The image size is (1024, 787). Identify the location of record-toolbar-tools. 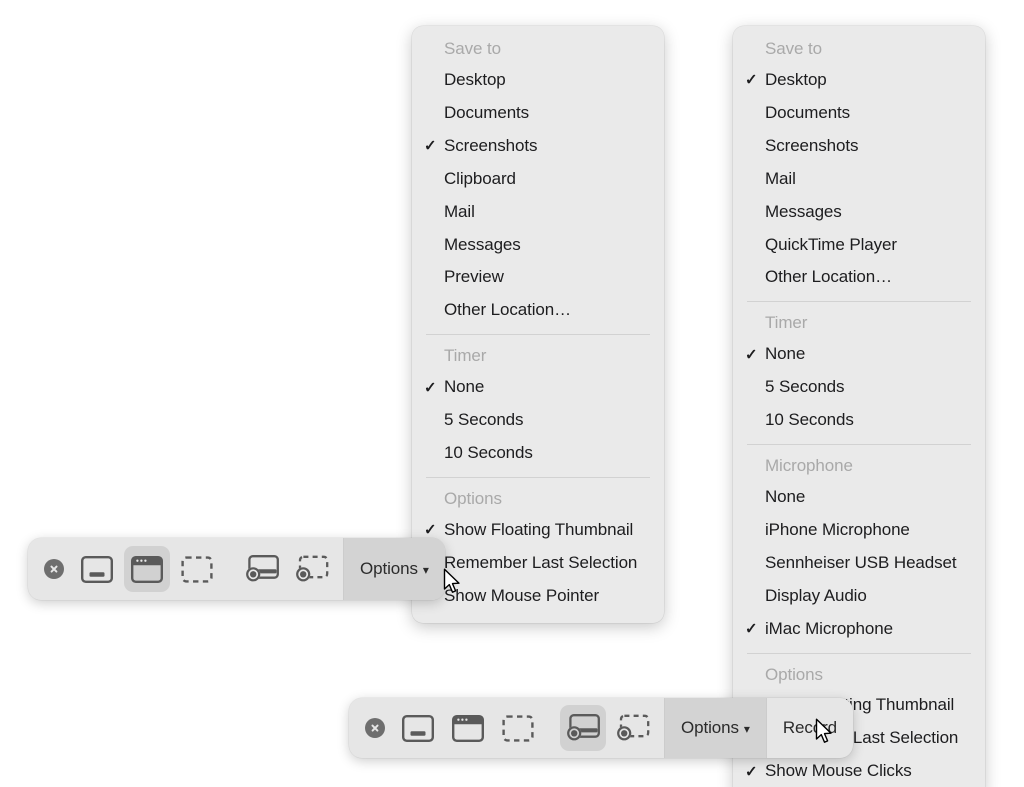
(506, 728).